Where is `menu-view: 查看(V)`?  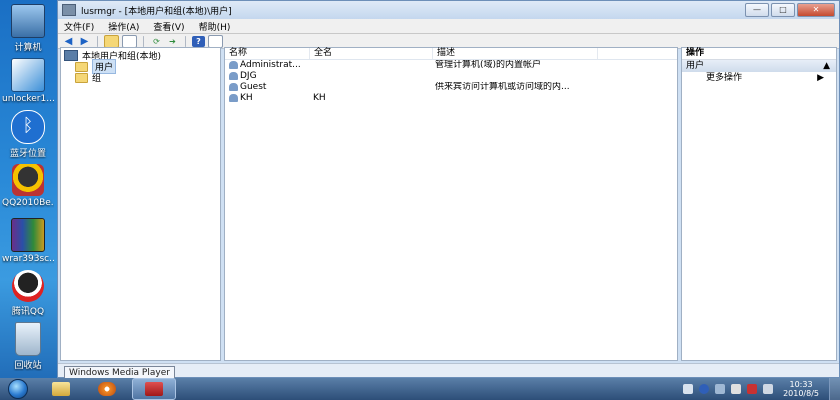
menu-view: 查看(V) is located at coordinates (168, 26).